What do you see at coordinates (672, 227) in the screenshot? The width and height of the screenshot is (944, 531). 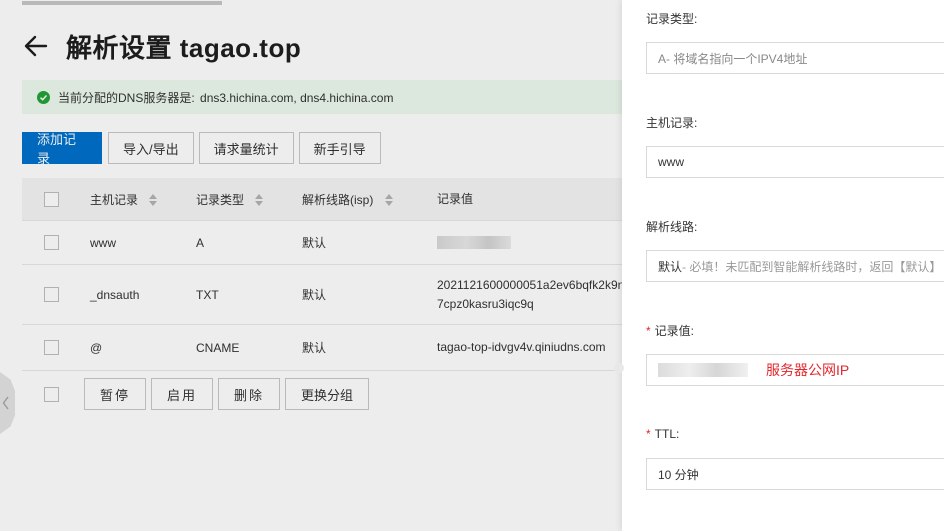 I see `resolution-line-label: 解析线路:` at bounding box center [672, 227].